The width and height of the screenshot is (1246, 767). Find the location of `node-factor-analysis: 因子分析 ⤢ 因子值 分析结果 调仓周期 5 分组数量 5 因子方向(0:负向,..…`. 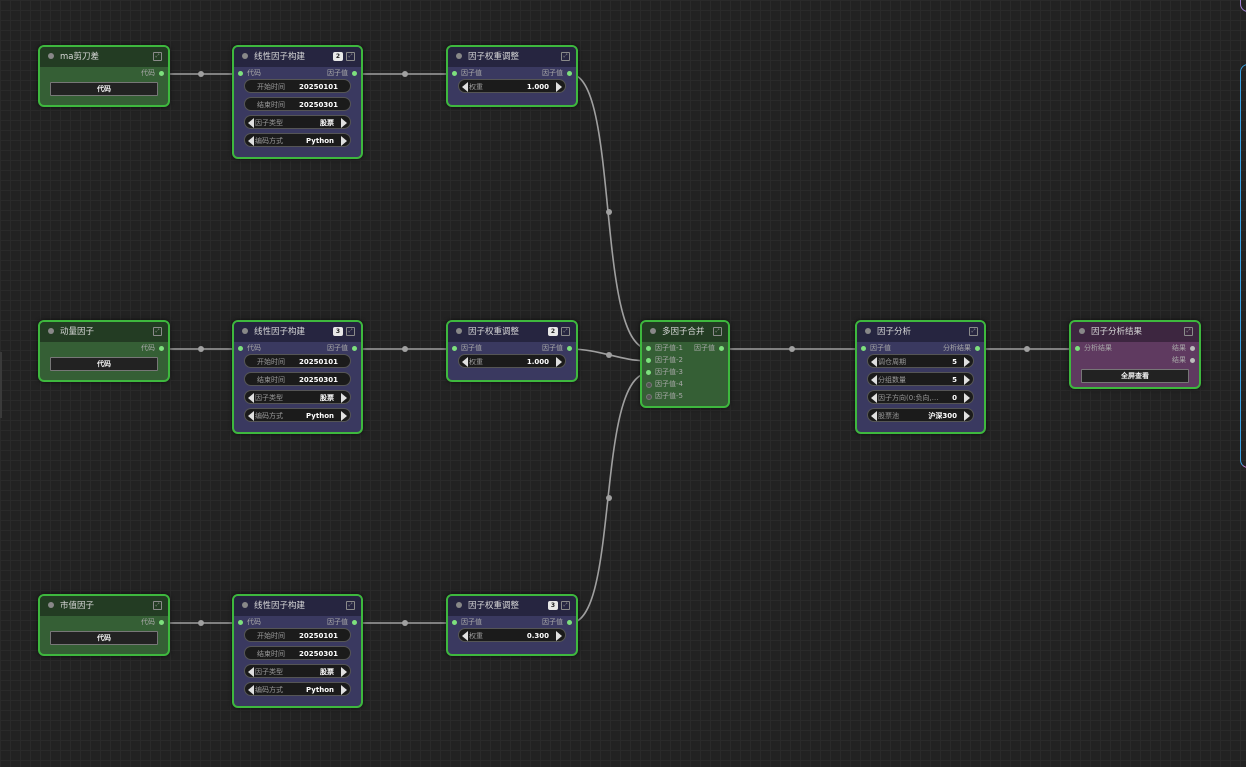

node-factor-analysis: 因子分析 ⤢ 因子值 分析结果 调仓周期 5 分组数量 5 因子方向(0:负向,..… is located at coordinates (920, 377).